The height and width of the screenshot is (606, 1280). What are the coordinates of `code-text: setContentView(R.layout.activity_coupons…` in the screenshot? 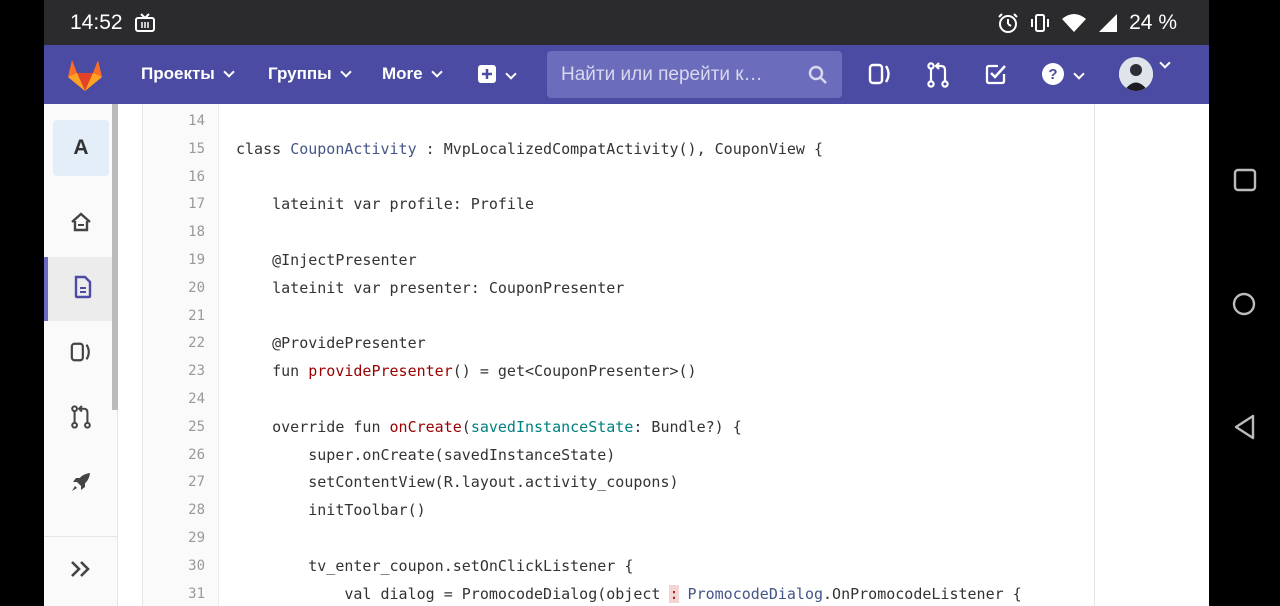 It's located at (457, 482).